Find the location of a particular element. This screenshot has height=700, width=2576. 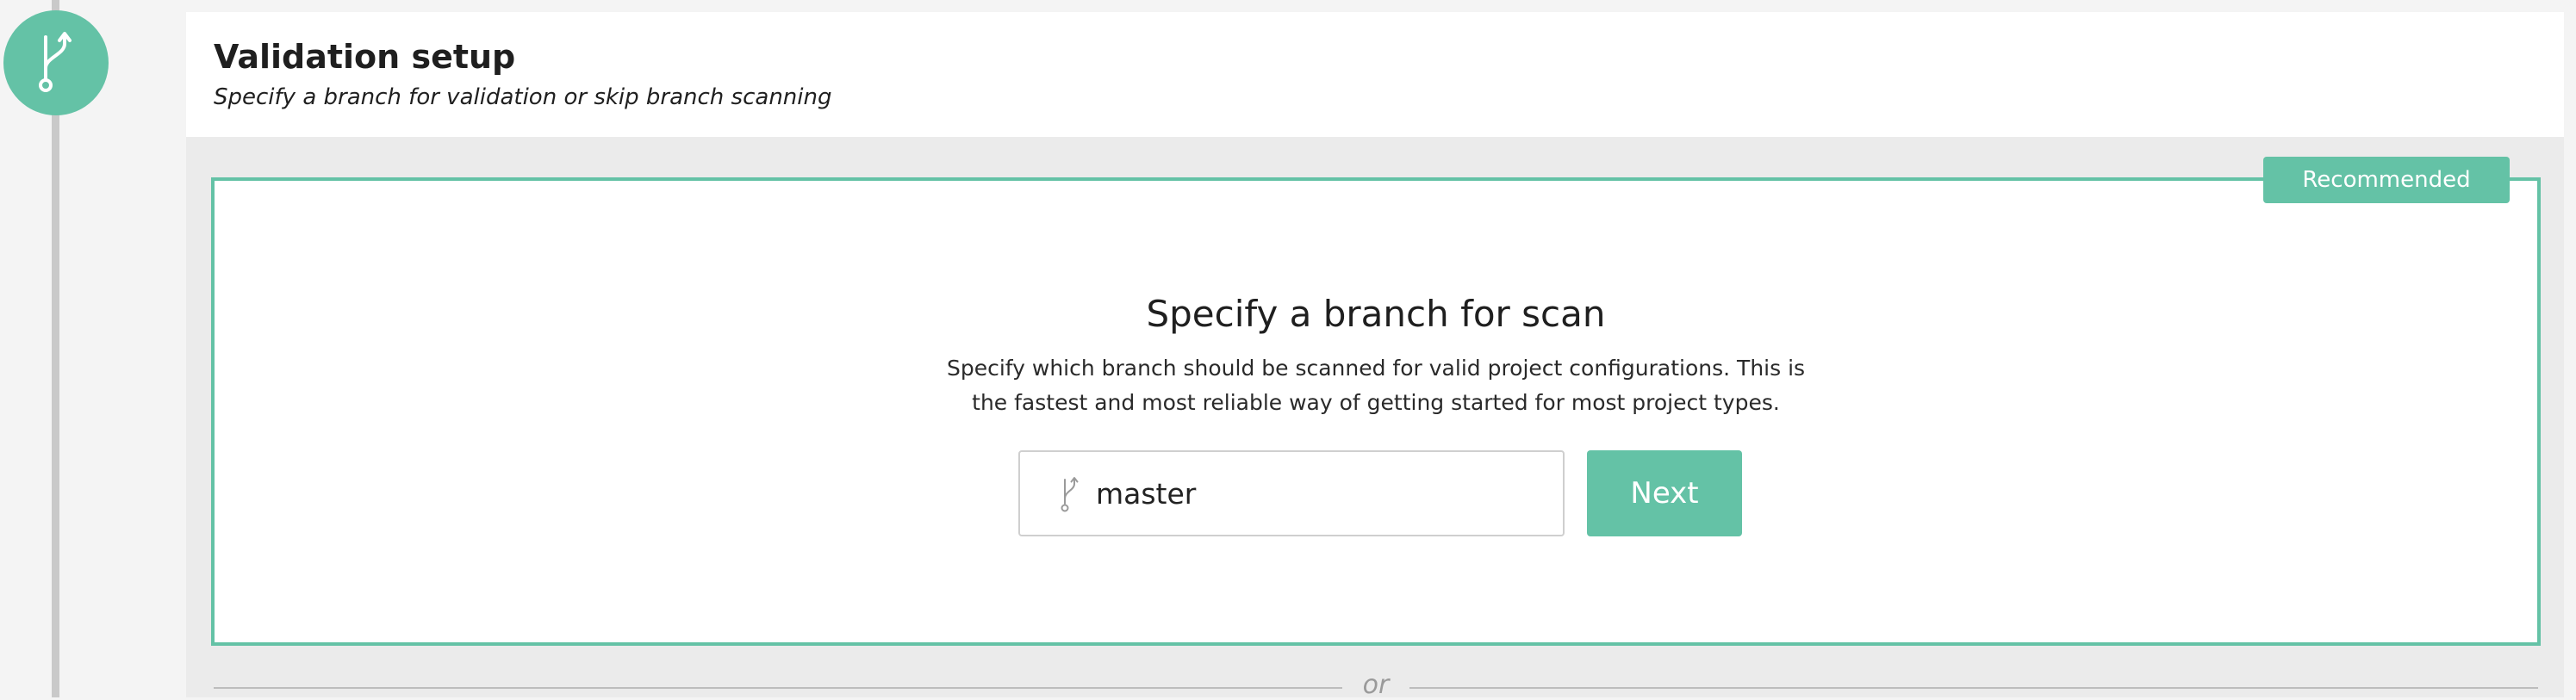

recommended-badge: Recommended is located at coordinates (2387, 180).